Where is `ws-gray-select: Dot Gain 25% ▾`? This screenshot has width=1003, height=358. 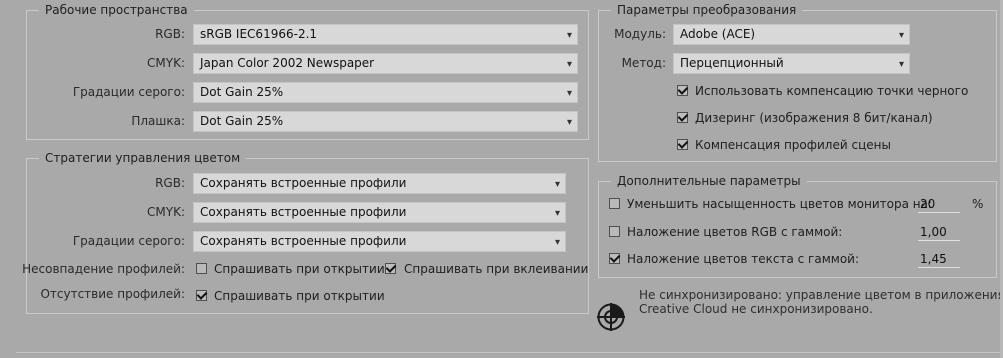
ws-gray-select: Dot Gain 25% ▾ is located at coordinates (385, 92).